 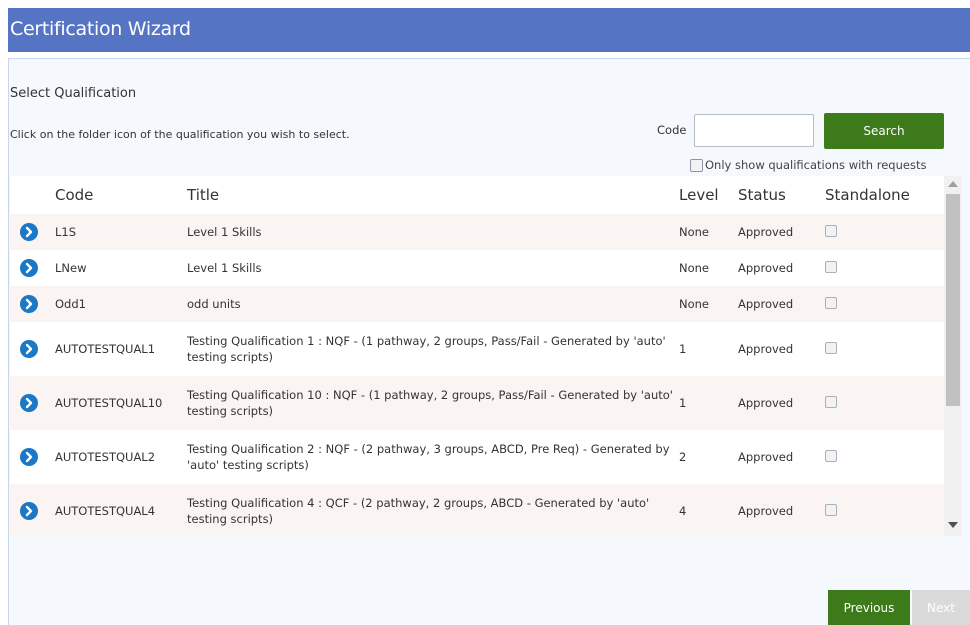 I want to click on scroll-up-arrow-icon, so click(x=953, y=184).